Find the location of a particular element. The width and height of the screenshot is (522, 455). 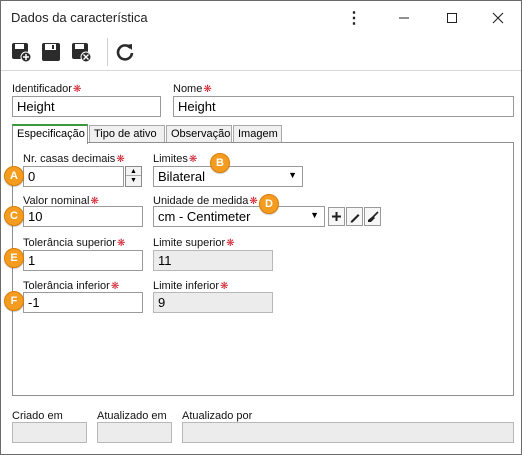

limites-selected-value: Bilateral is located at coordinates (181, 176).